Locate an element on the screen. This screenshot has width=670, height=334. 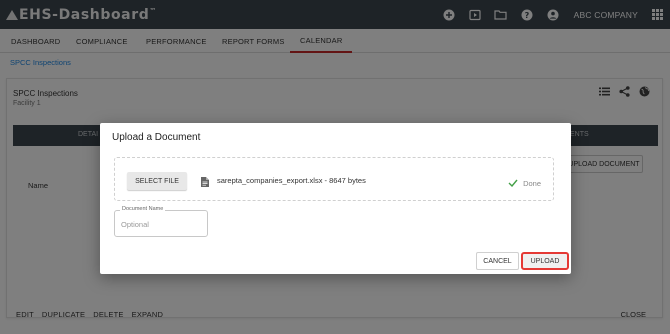
file-icon is located at coordinates (205, 183).